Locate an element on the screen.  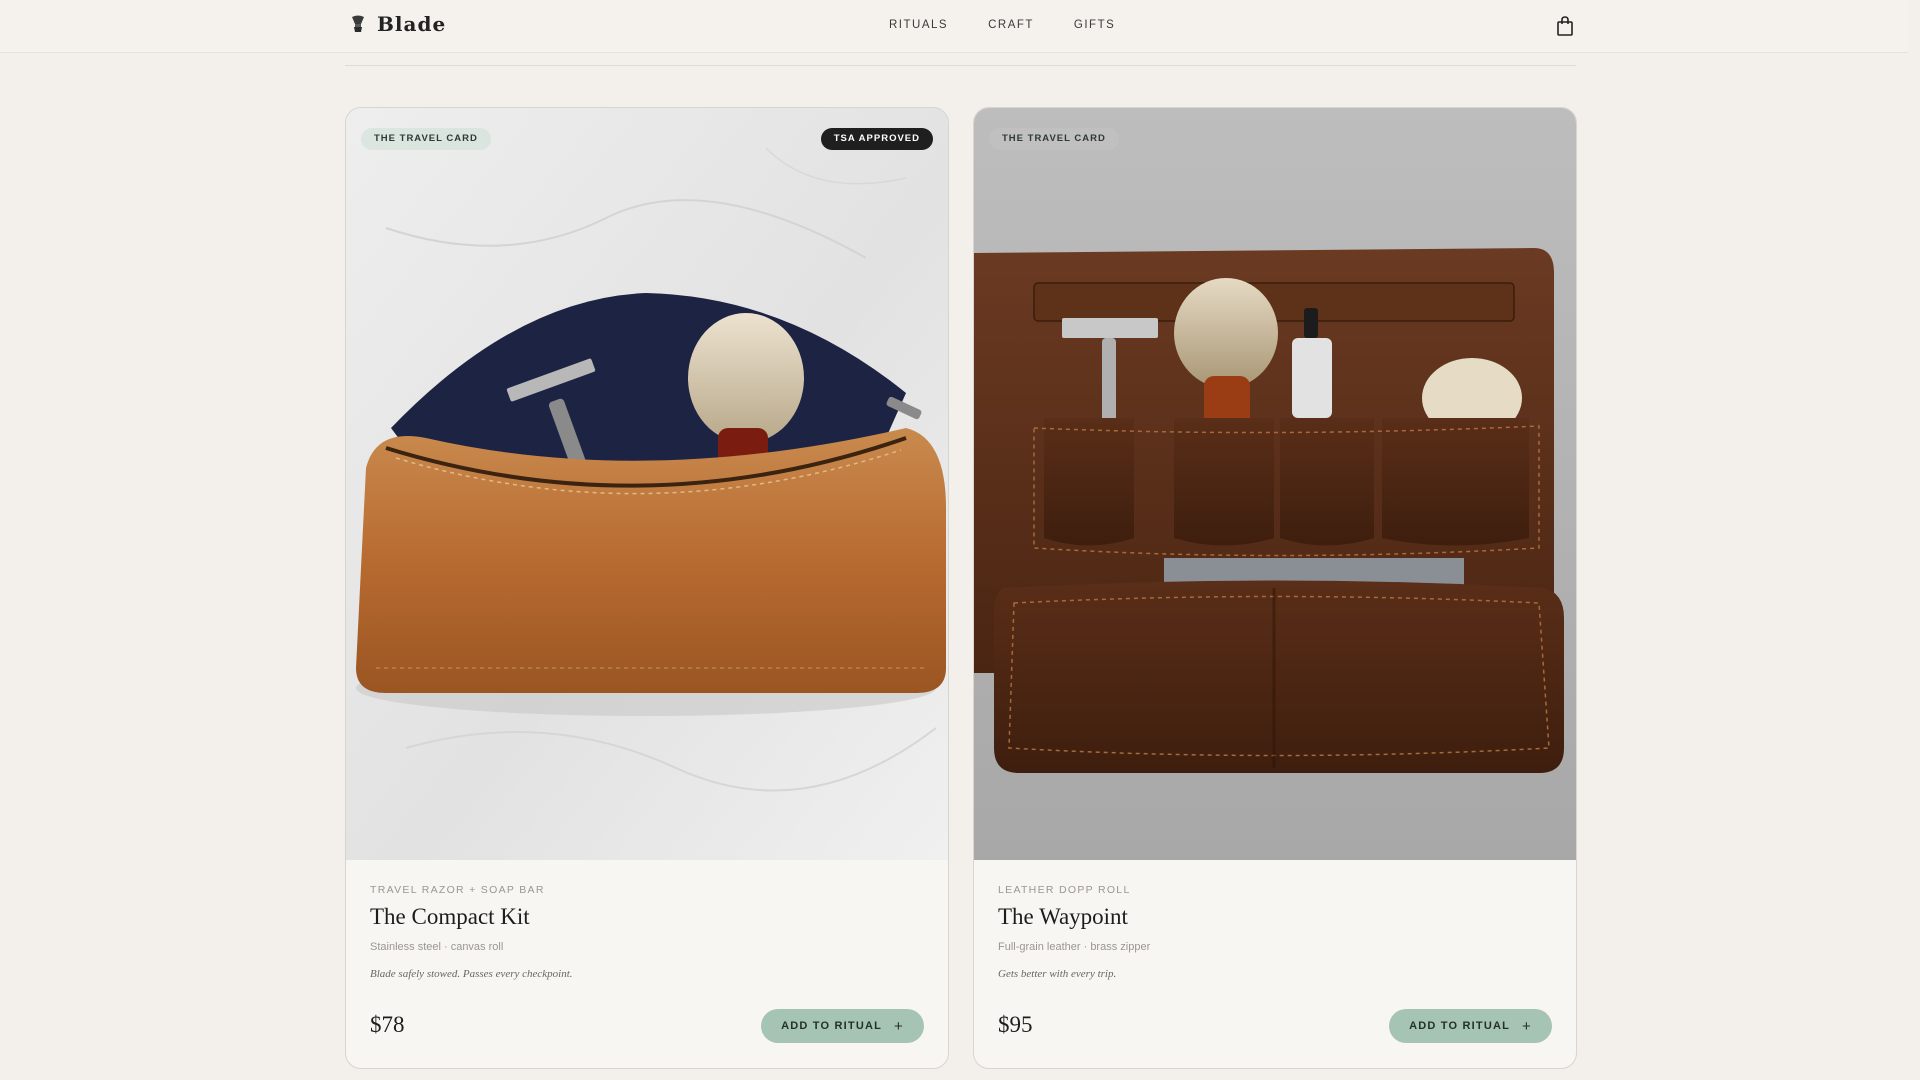
product-category: TRAVEL RAZOR + SOAP BAR is located at coordinates (457, 890).